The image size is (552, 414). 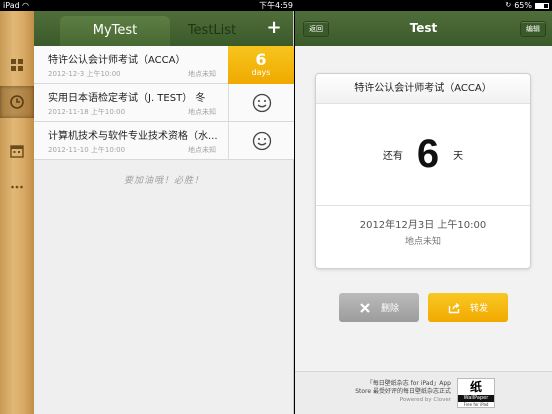 I want to click on tab-mytest: MyTest, so click(x=115, y=31).